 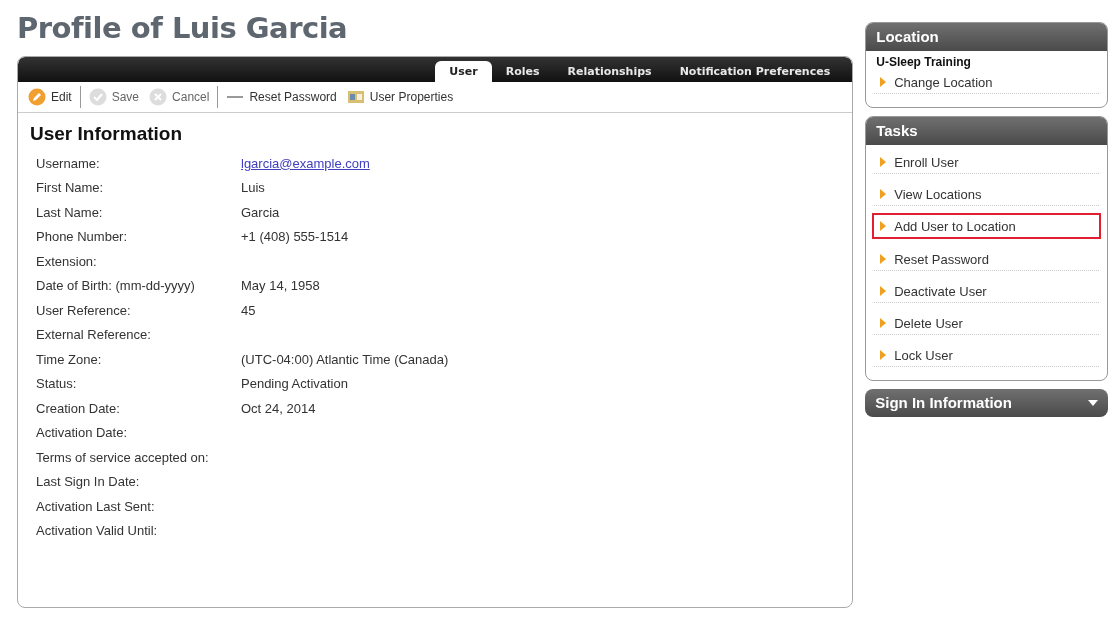 I want to click on field-value: (UTC-04:00) Atlantic Time (Canada), so click(x=345, y=359).